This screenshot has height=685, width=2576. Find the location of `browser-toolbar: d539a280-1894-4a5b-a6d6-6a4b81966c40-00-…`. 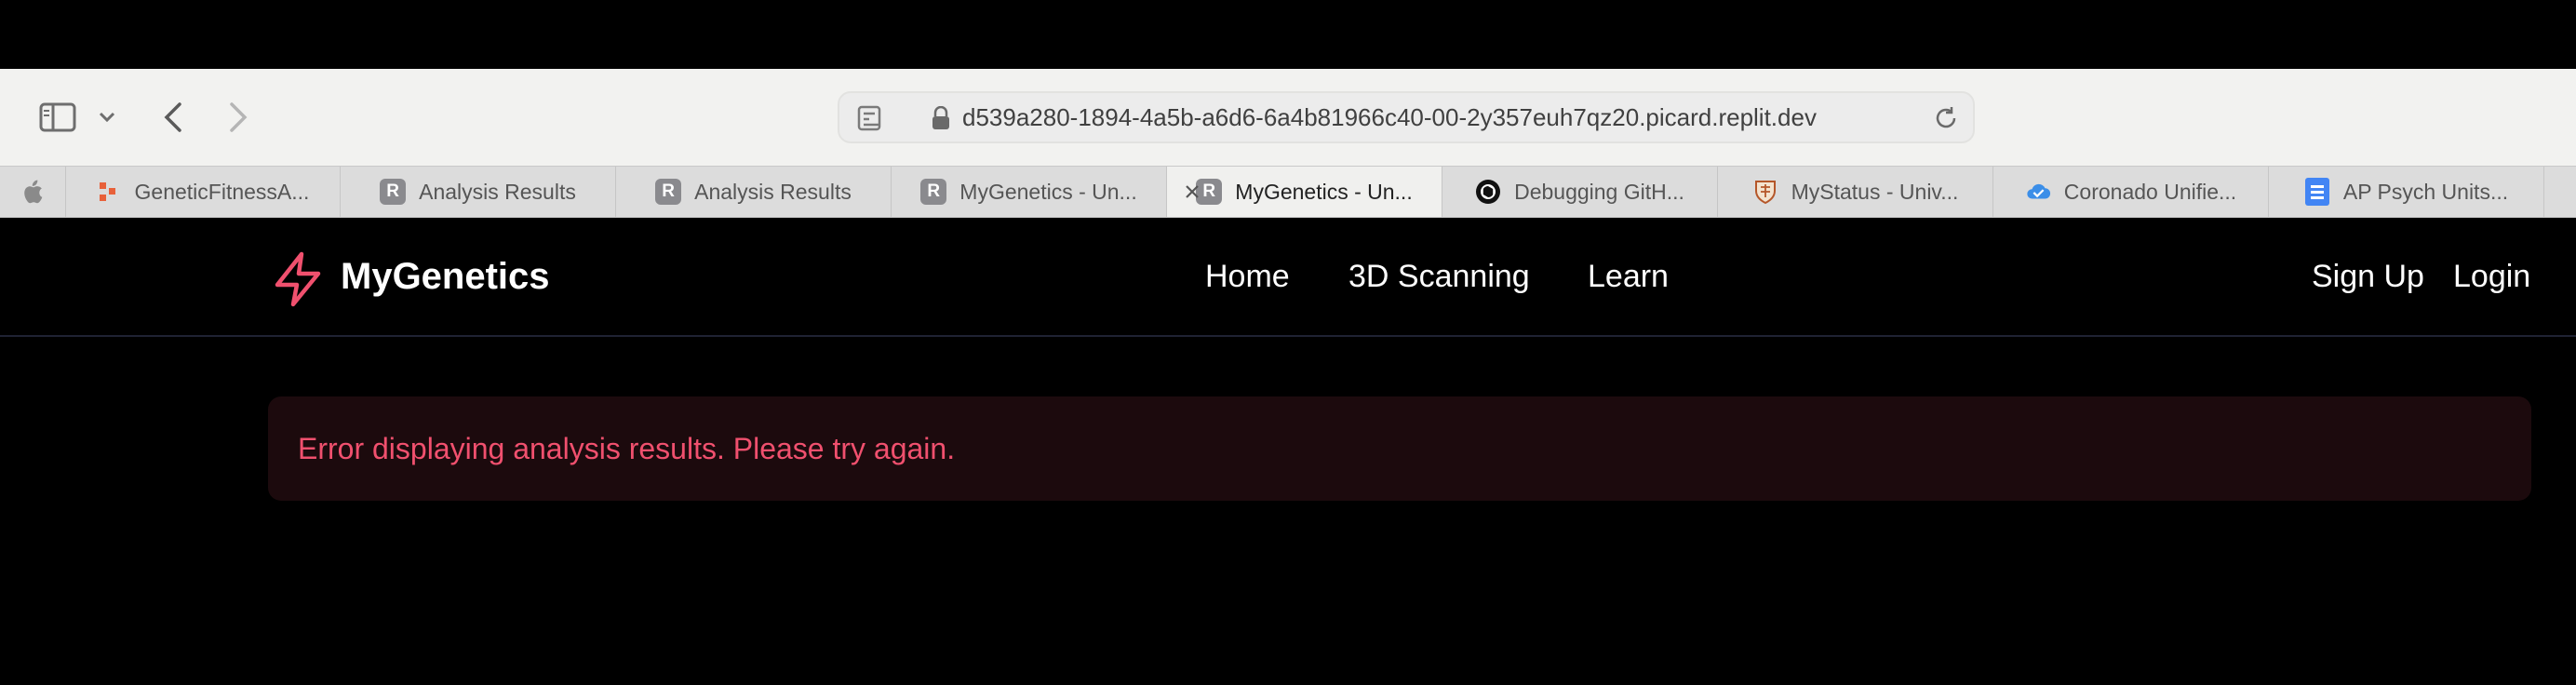

browser-toolbar: d539a280-1894-4a5b-a6d6-6a4b81966c40-00-… is located at coordinates (1288, 118).